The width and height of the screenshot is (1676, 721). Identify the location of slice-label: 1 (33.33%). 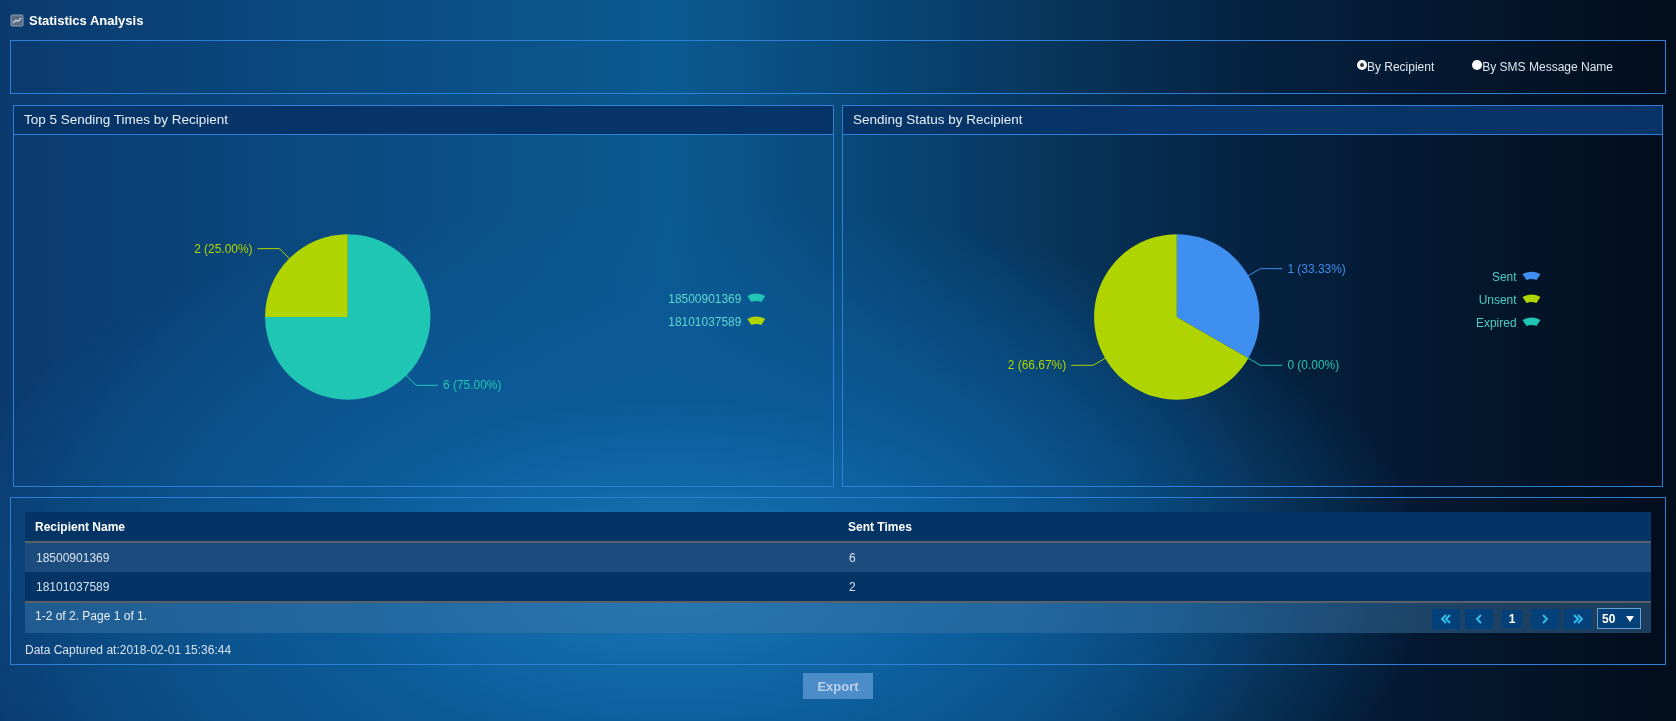
(1316, 268).